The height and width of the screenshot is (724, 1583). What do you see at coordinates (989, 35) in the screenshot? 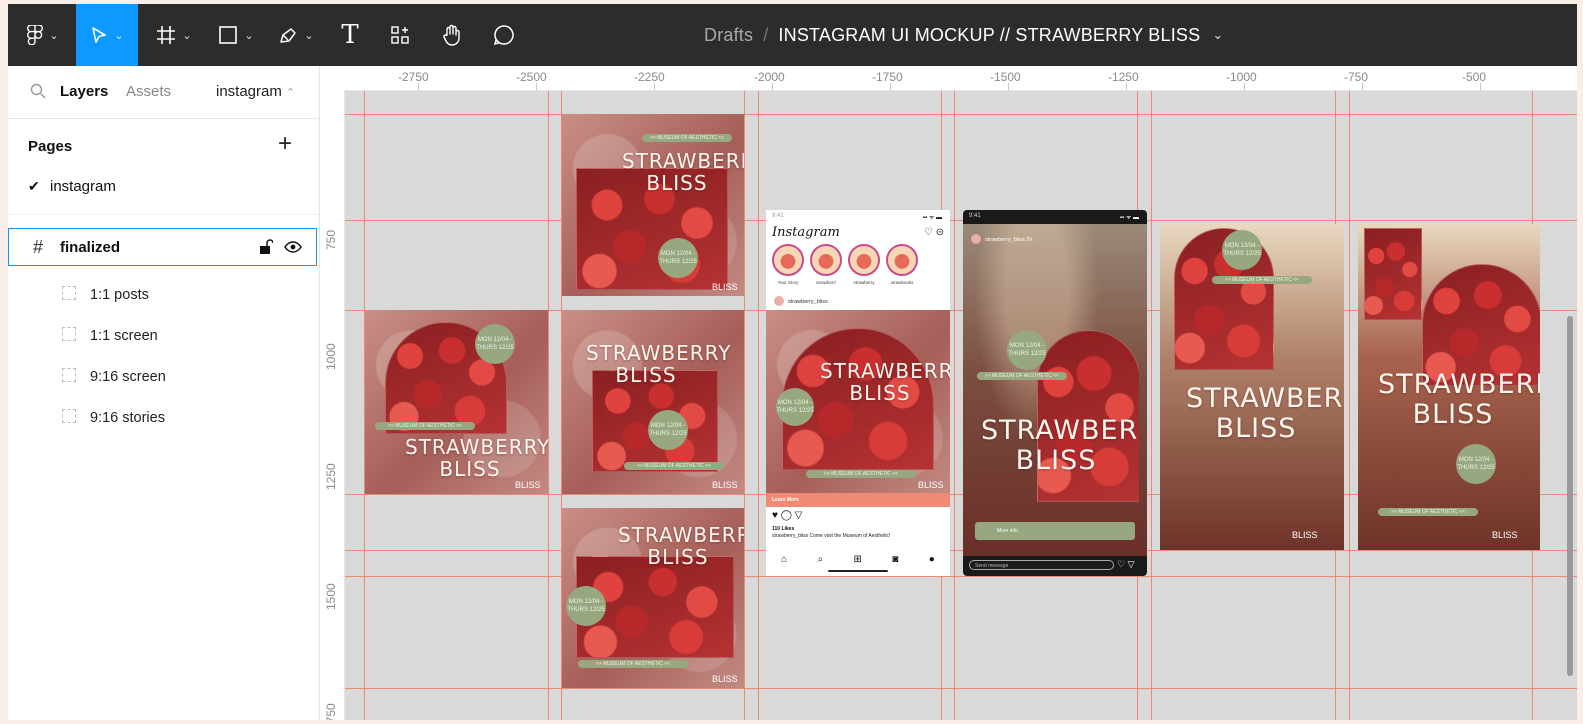
I see `file-name: INSTAGRAM UI MOCKUP // STRAWBERRY BLISS` at bounding box center [989, 35].